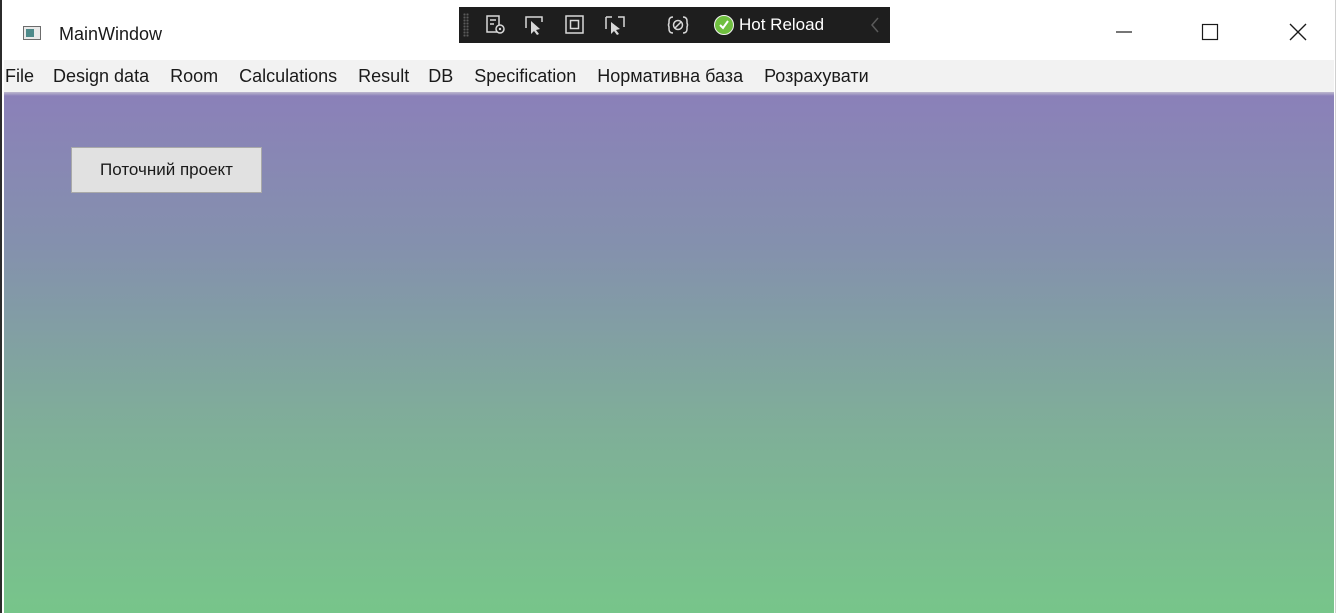 This screenshot has width=1336, height=613. I want to click on xaml-debug-toolbar: Hot Reload, so click(674, 25).